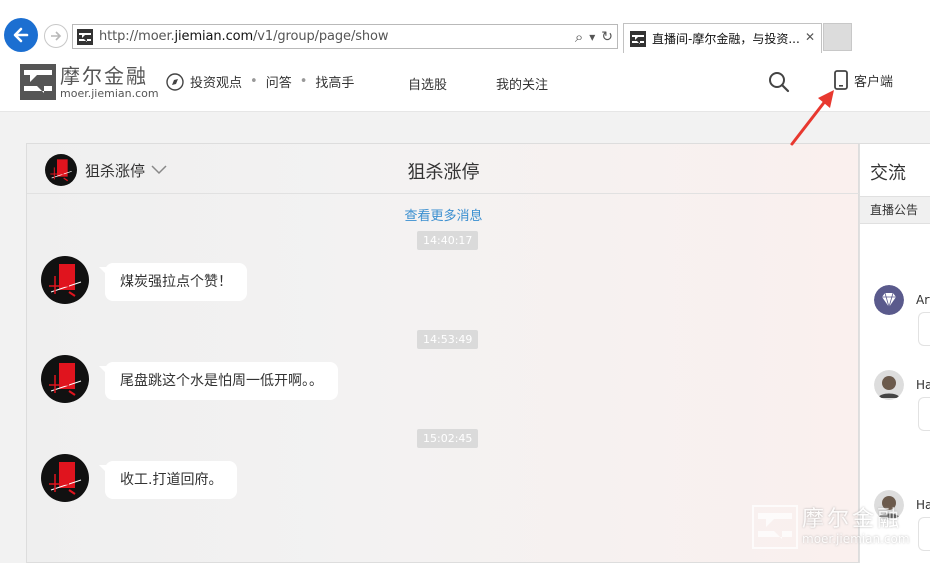 This screenshot has width=930, height=563. I want to click on refresh-icon: ↻, so click(607, 37).